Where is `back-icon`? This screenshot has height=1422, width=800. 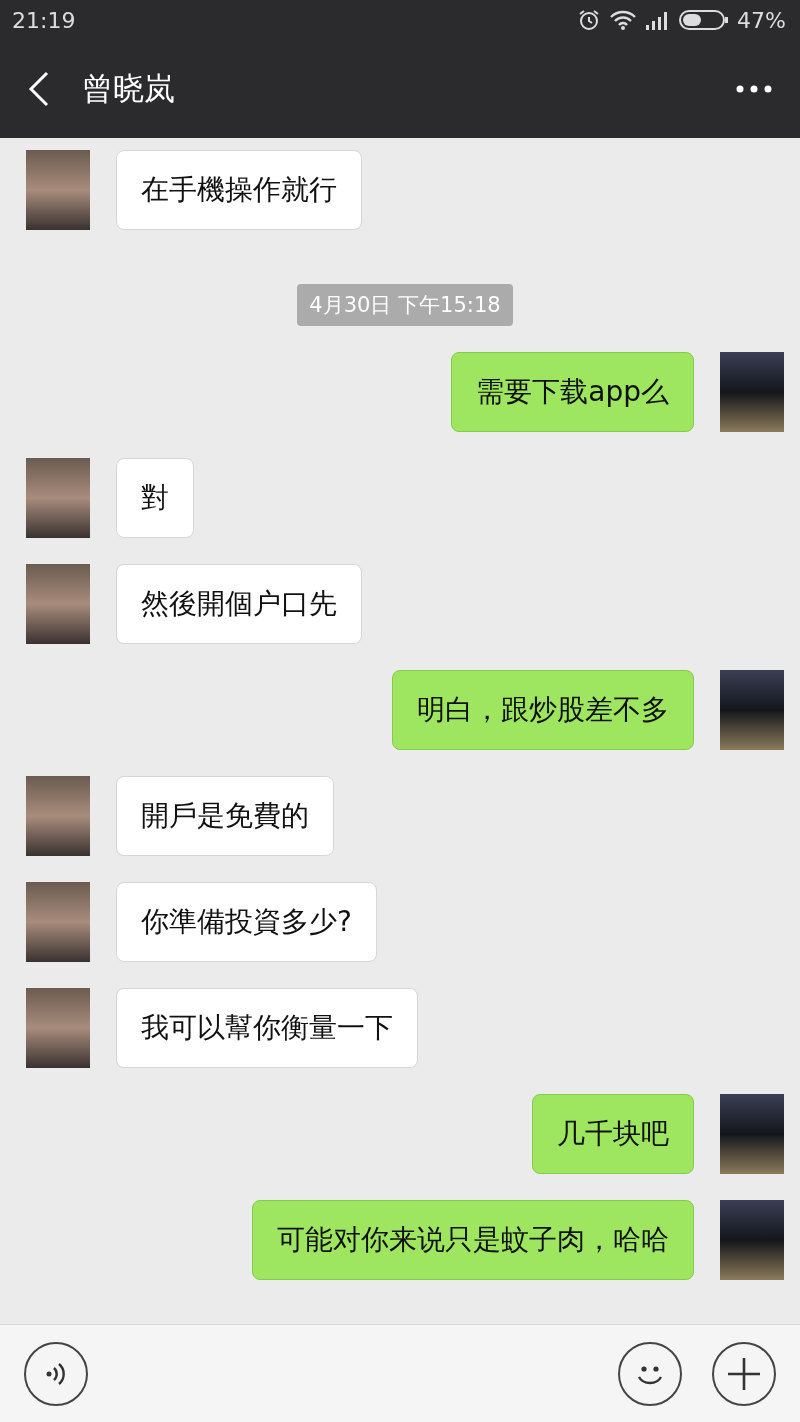
back-icon is located at coordinates (39, 89).